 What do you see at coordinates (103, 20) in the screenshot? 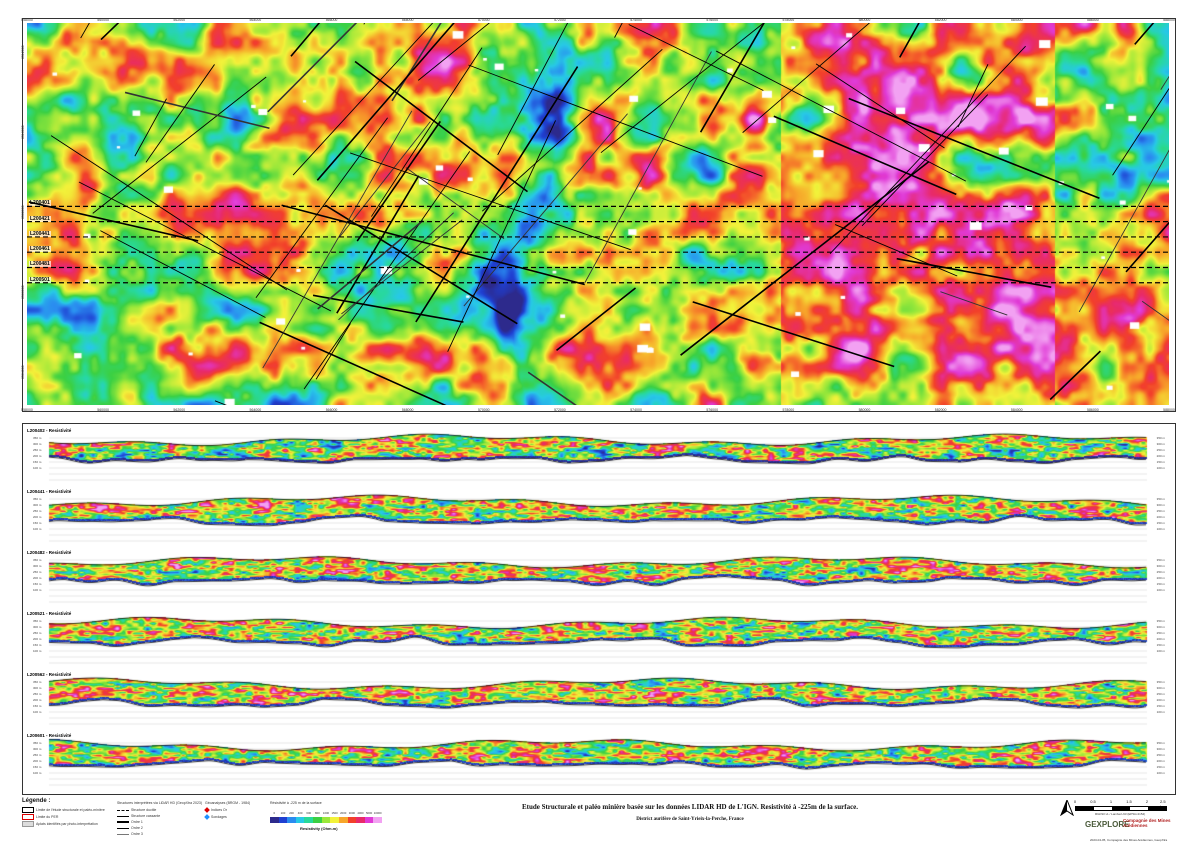
I see `map-x-tick: 560000` at bounding box center [103, 20].